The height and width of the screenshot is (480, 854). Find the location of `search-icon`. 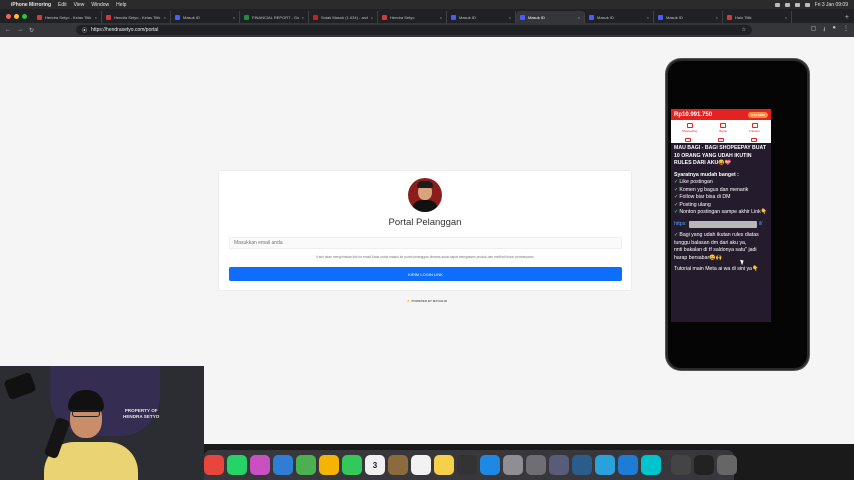

search-icon is located at coordinates (797, 4).